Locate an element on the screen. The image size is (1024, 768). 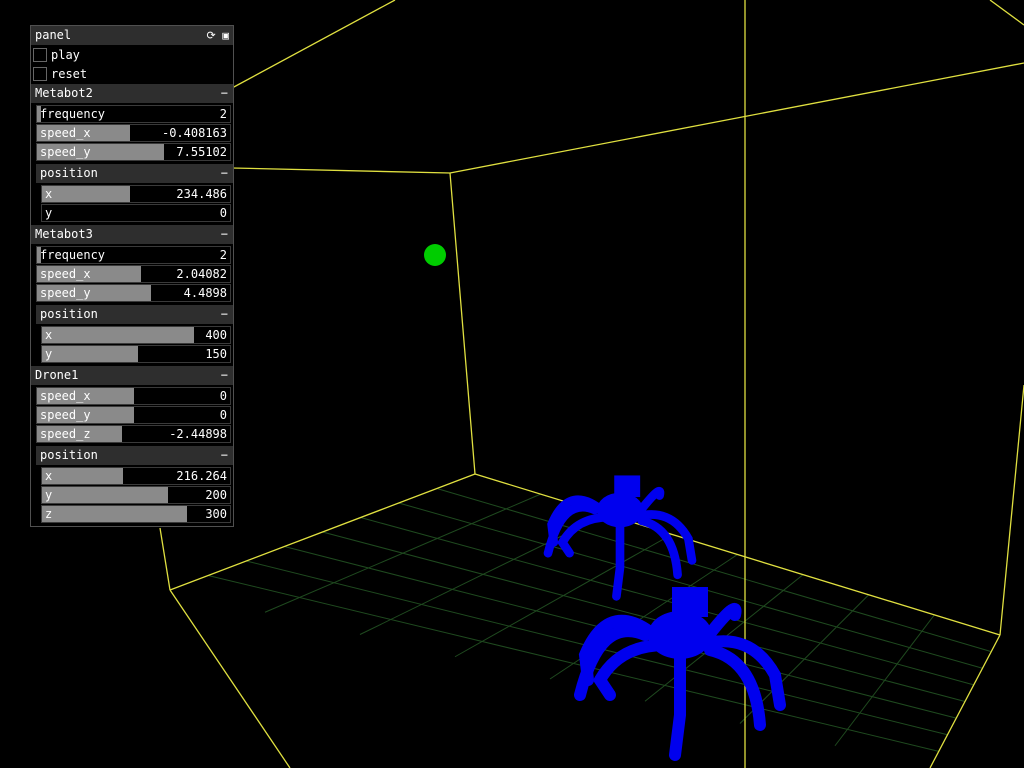
slider-value: -2.44898 is located at coordinates (198, 434).